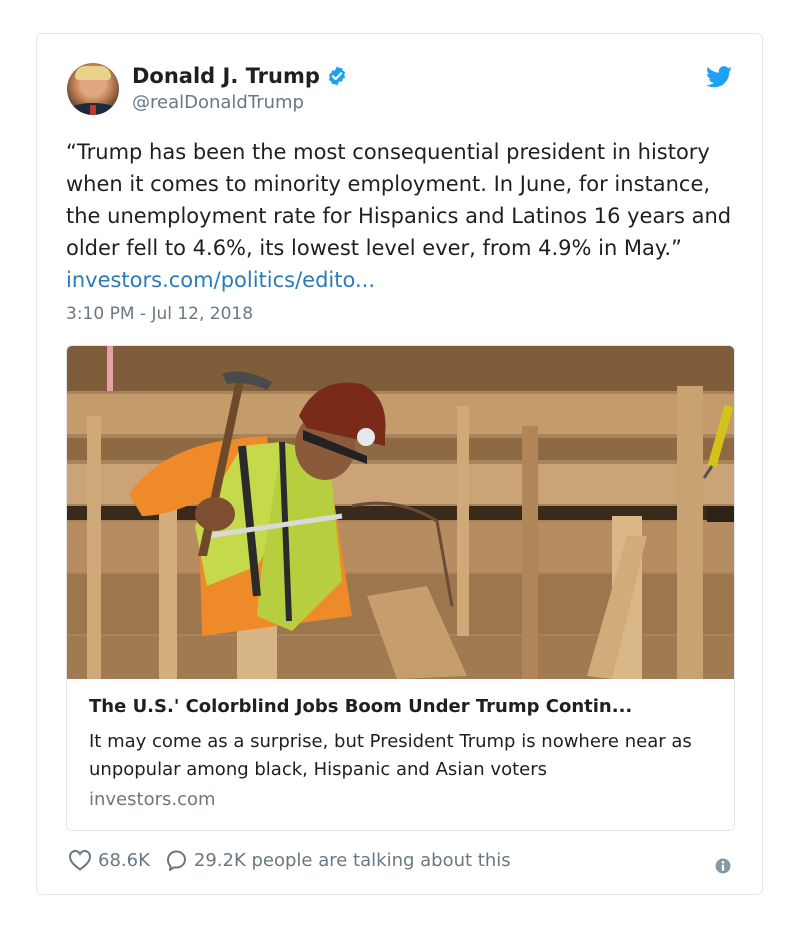 Image resolution: width=800 pixels, height=934 pixels. What do you see at coordinates (93, 73) in the screenshot?
I see `avatar-hair` at bounding box center [93, 73].